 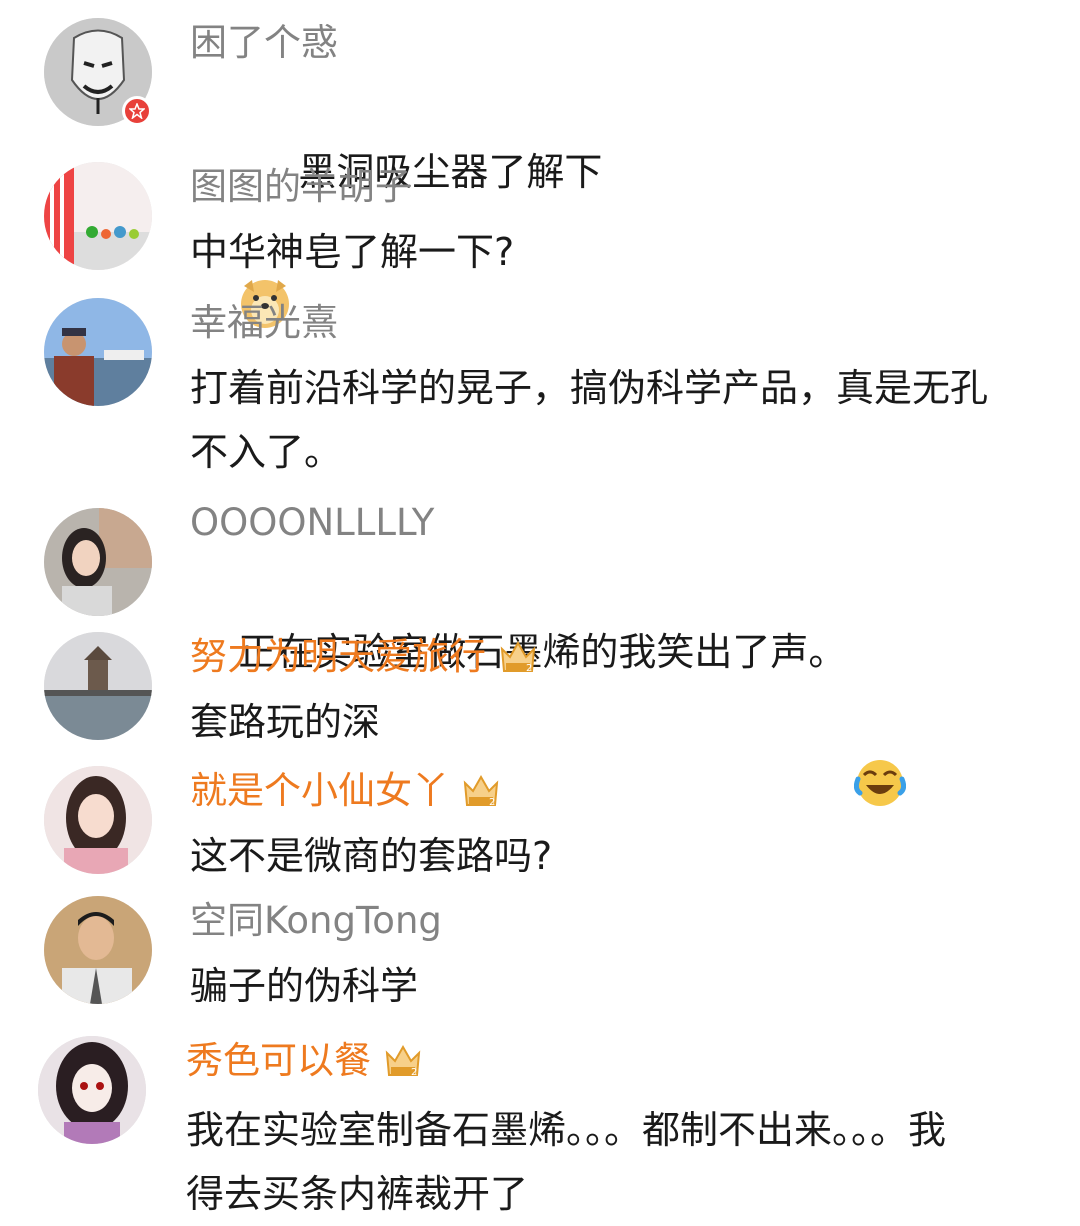 I want to click on fairy-girl-avatar-icon, so click(x=98, y=820).